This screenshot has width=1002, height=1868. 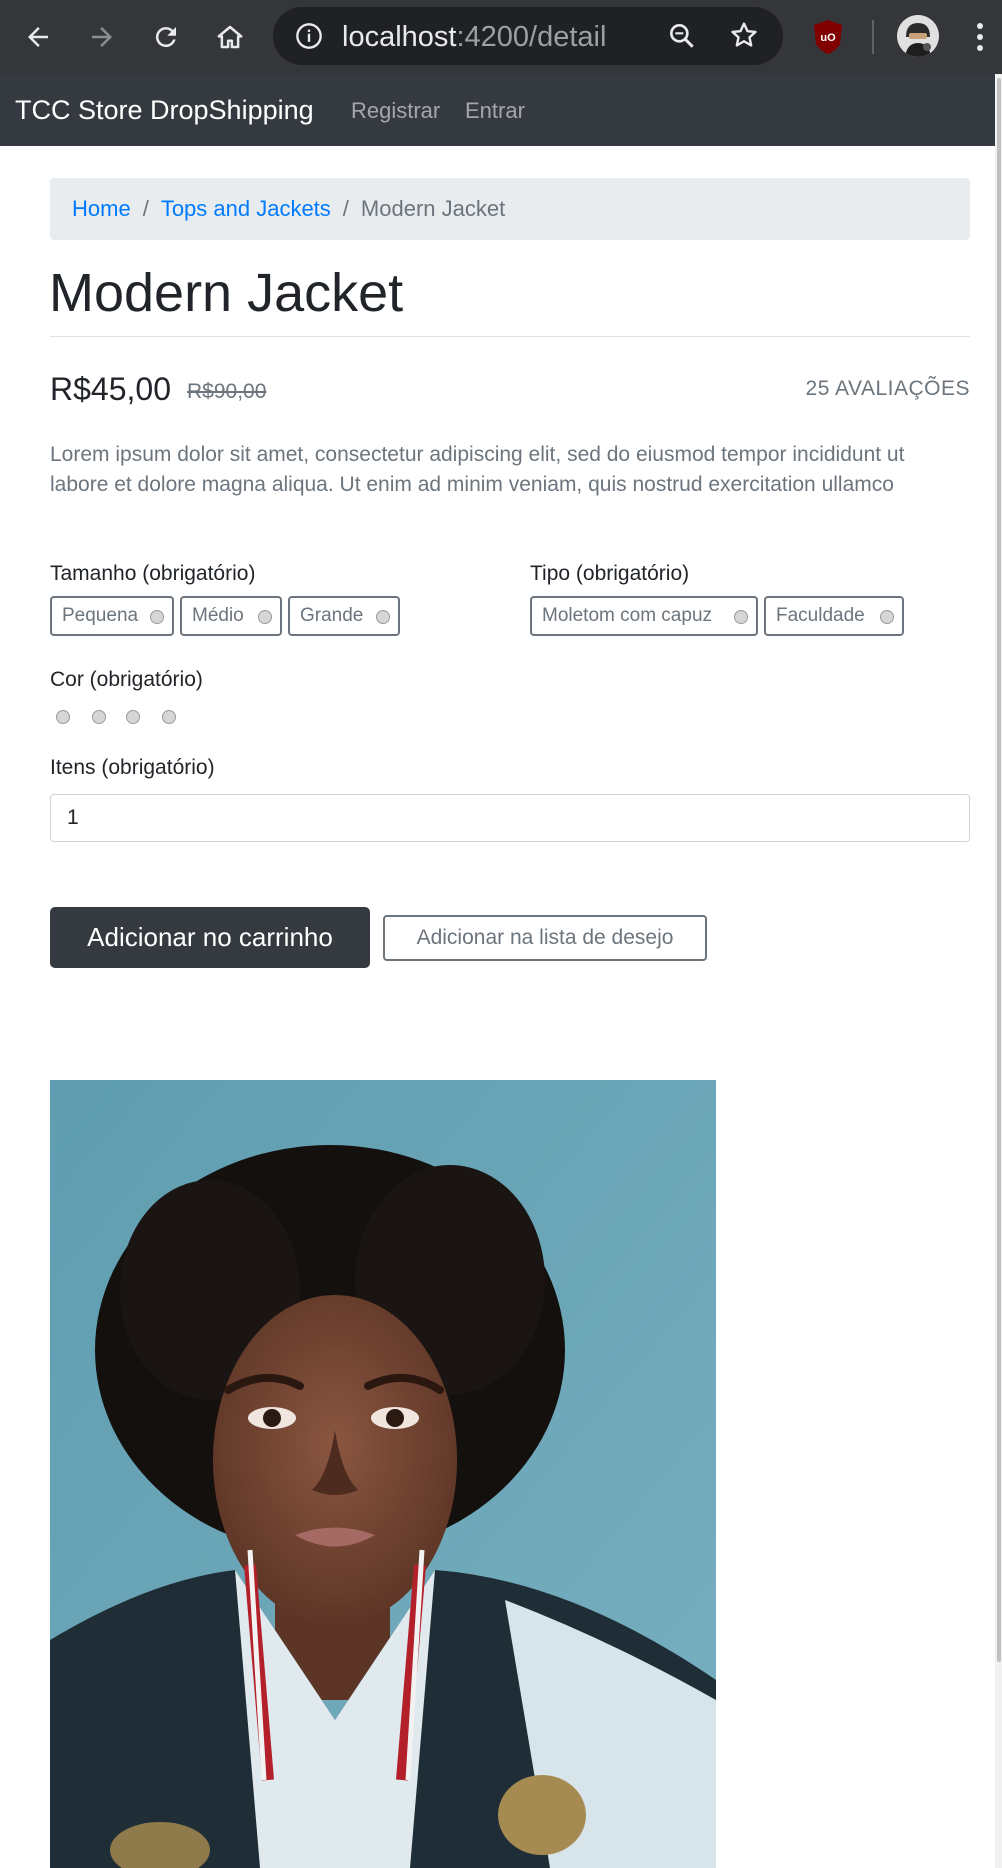 I want to click on forward-icon, so click(x=102, y=37).